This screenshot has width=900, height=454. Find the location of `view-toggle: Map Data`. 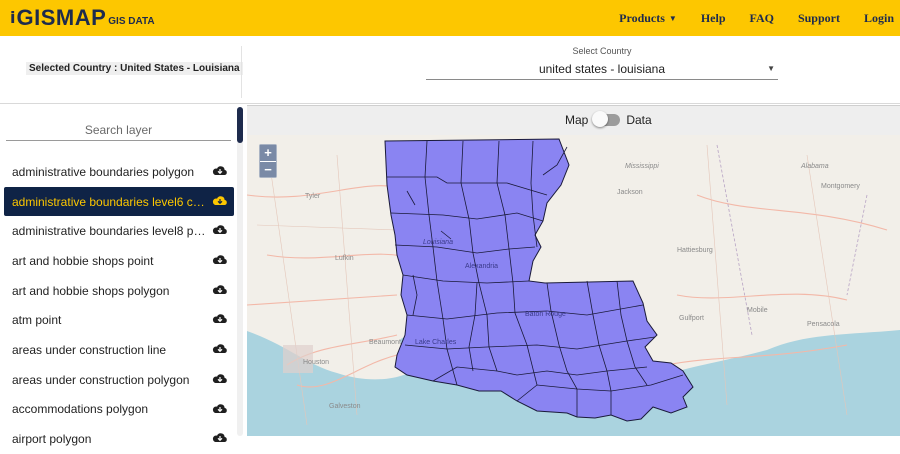

view-toggle: Map Data is located at coordinates (608, 119).